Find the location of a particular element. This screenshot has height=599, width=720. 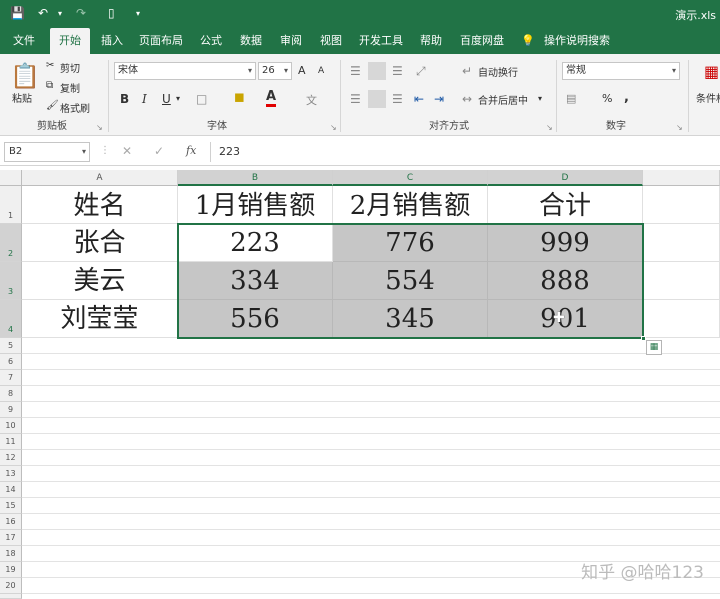

tab-page-layout: 页面布局 is located at coordinates (161, 41).